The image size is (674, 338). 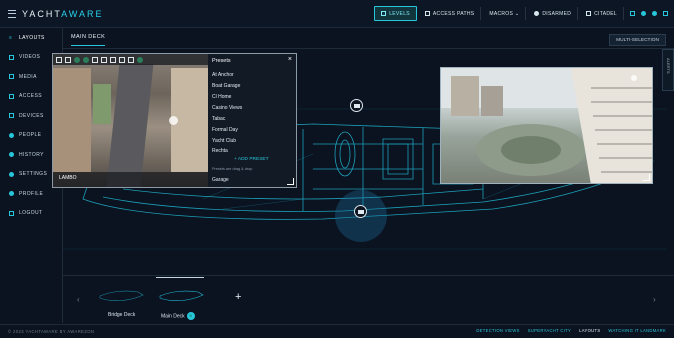 What do you see at coordinates (637, 40) in the screenshot?
I see `multi-selection-button: MULTI-SELECTION` at bounding box center [637, 40].